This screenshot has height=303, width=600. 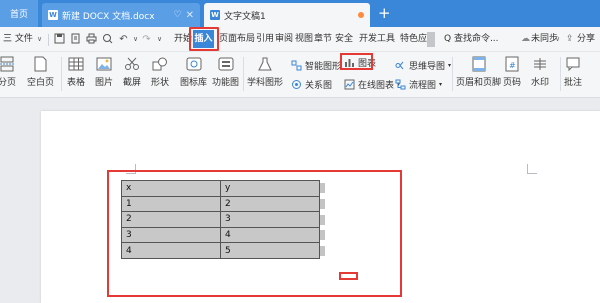 What do you see at coordinates (237, 39) in the screenshot?
I see `tab-page-layout: 页面布局` at bounding box center [237, 39].